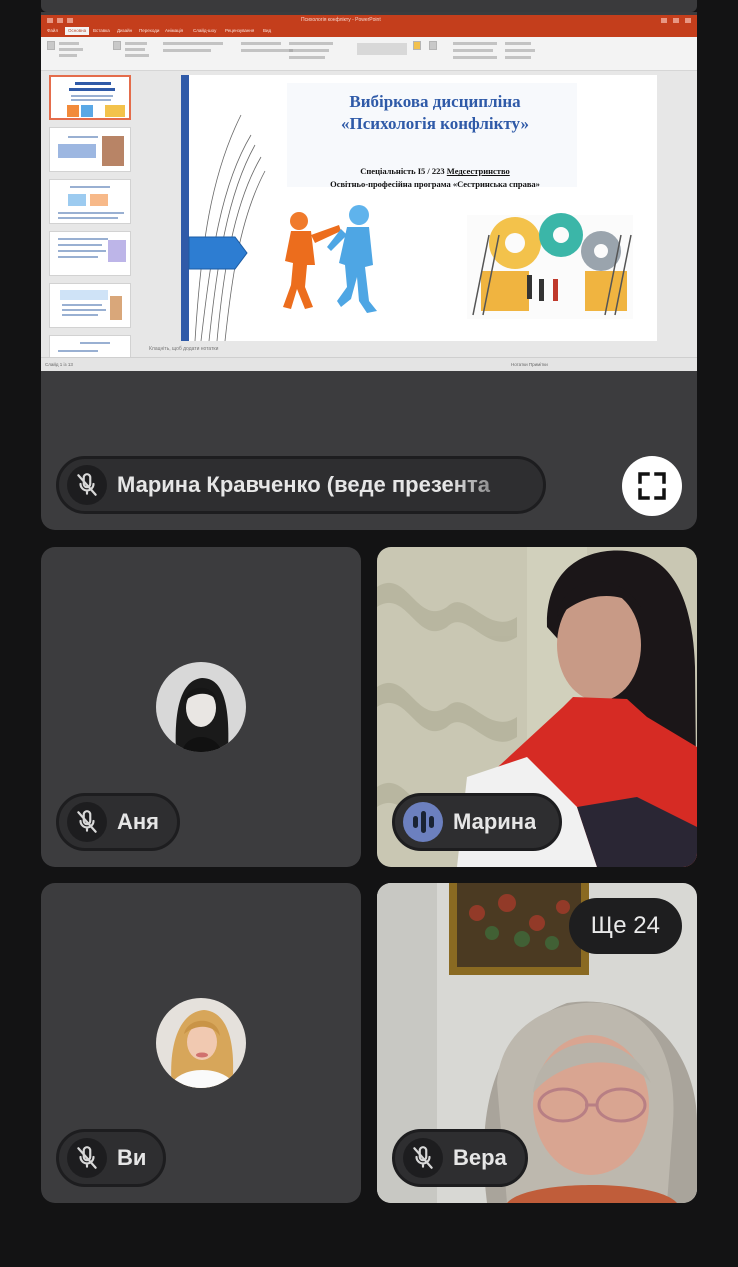 The image size is (738, 1267). I want to click on audio-level-icon, so click(423, 822).